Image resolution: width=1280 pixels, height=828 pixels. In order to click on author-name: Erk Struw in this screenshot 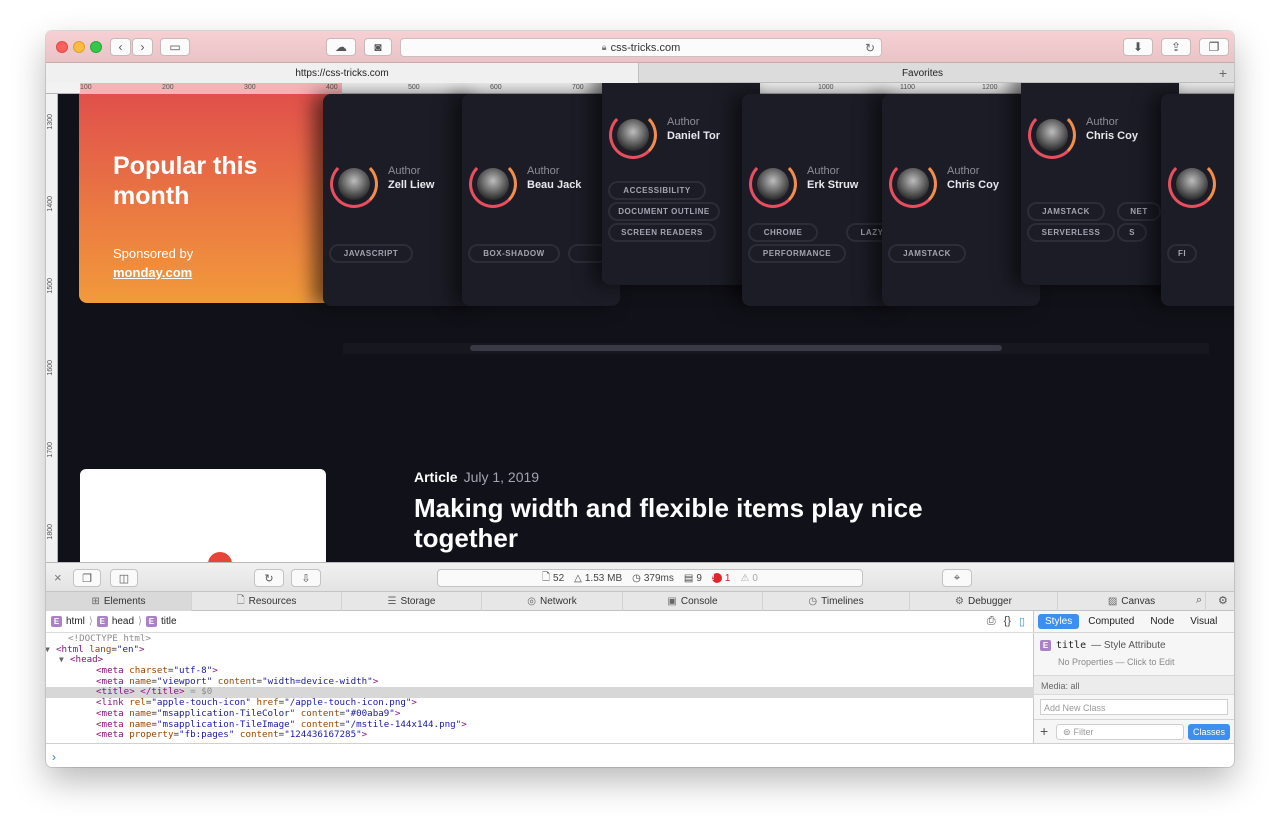, I will do `click(832, 185)`.